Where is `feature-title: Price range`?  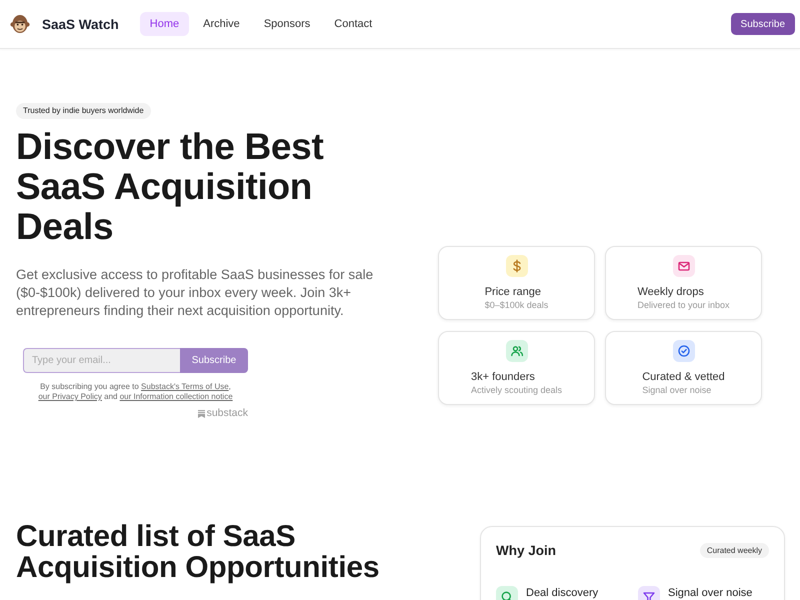
feature-title: Price range is located at coordinates (513, 292).